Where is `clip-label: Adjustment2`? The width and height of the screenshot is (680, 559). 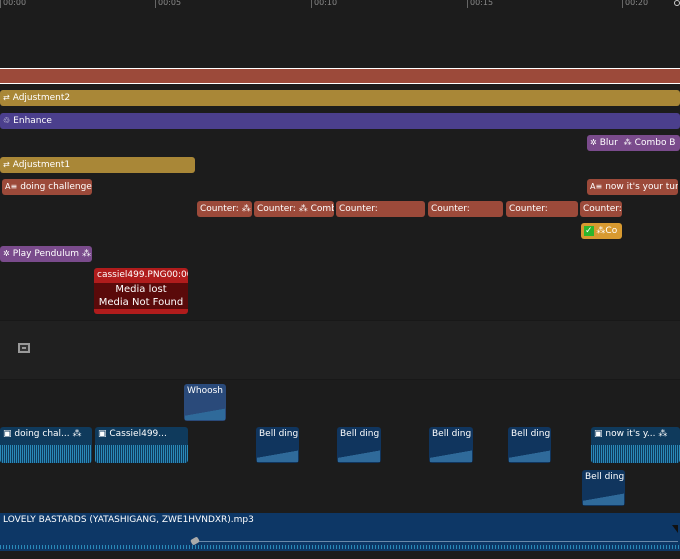 clip-label: Adjustment2 is located at coordinates (41, 98).